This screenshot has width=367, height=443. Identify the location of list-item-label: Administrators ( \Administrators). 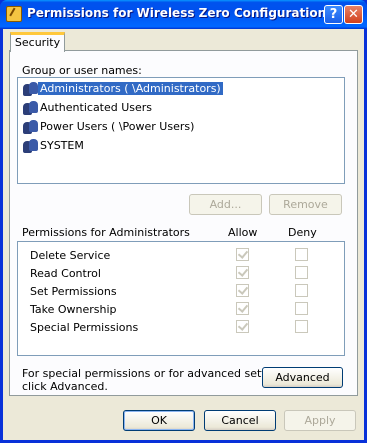
(130, 88).